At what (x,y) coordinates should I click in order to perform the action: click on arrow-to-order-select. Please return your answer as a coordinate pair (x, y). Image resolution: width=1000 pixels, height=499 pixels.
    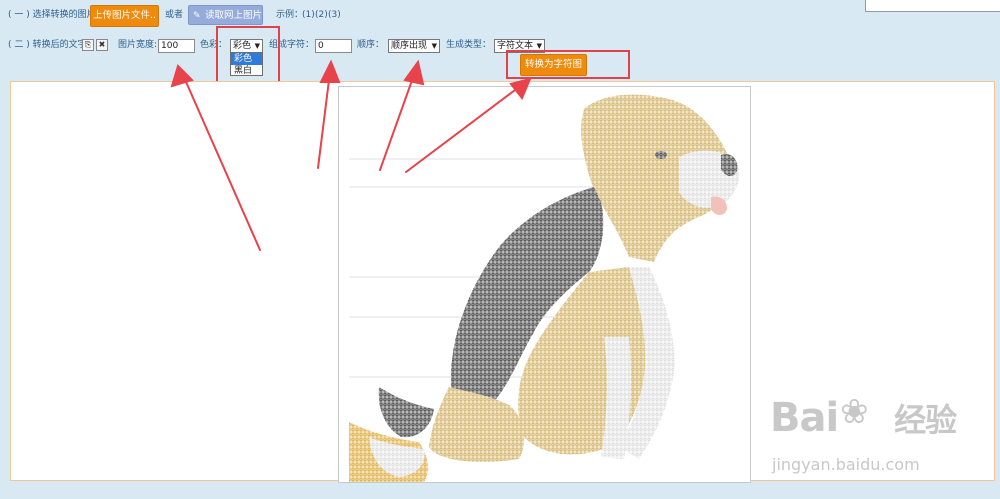
    Looking at the image, I should click on (397, 121).